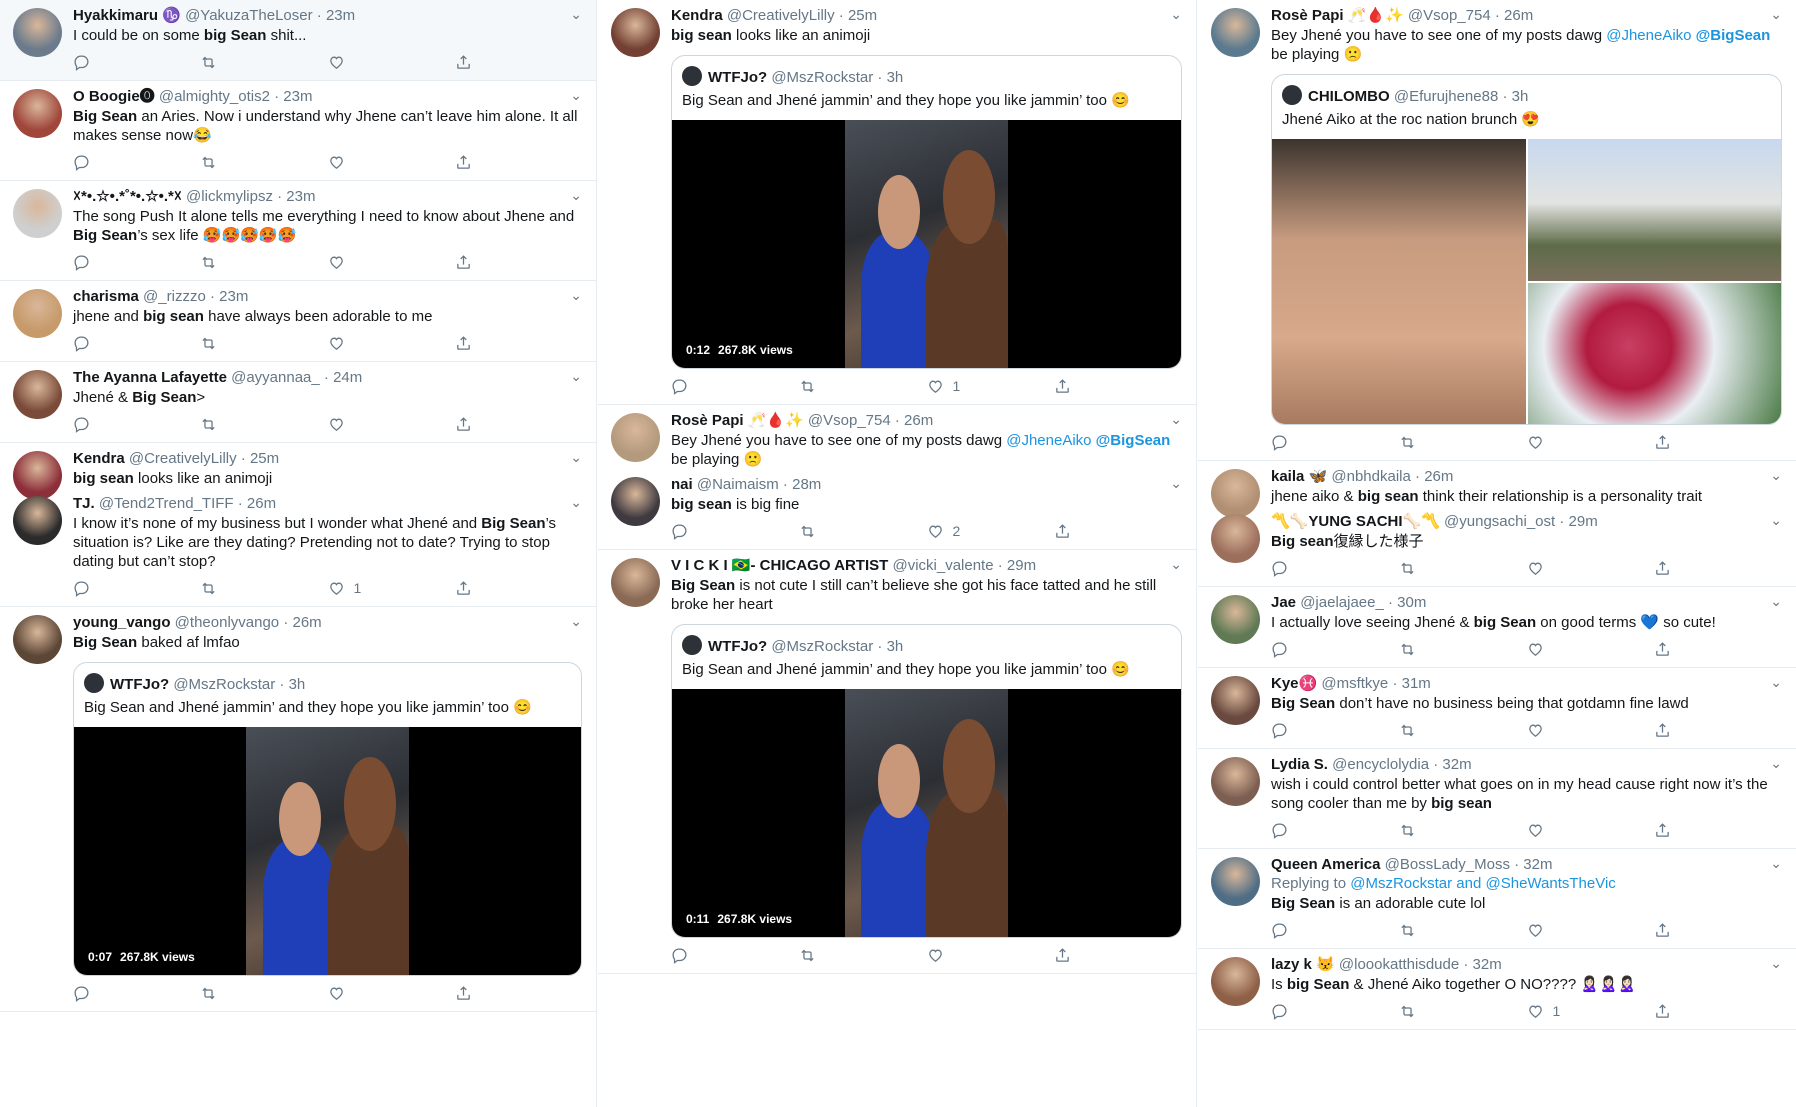 Image resolution: width=1796 pixels, height=1107 pixels. Describe the element at coordinates (127, 15) in the screenshot. I see `display-name: Hyakkimaru ♑` at that location.